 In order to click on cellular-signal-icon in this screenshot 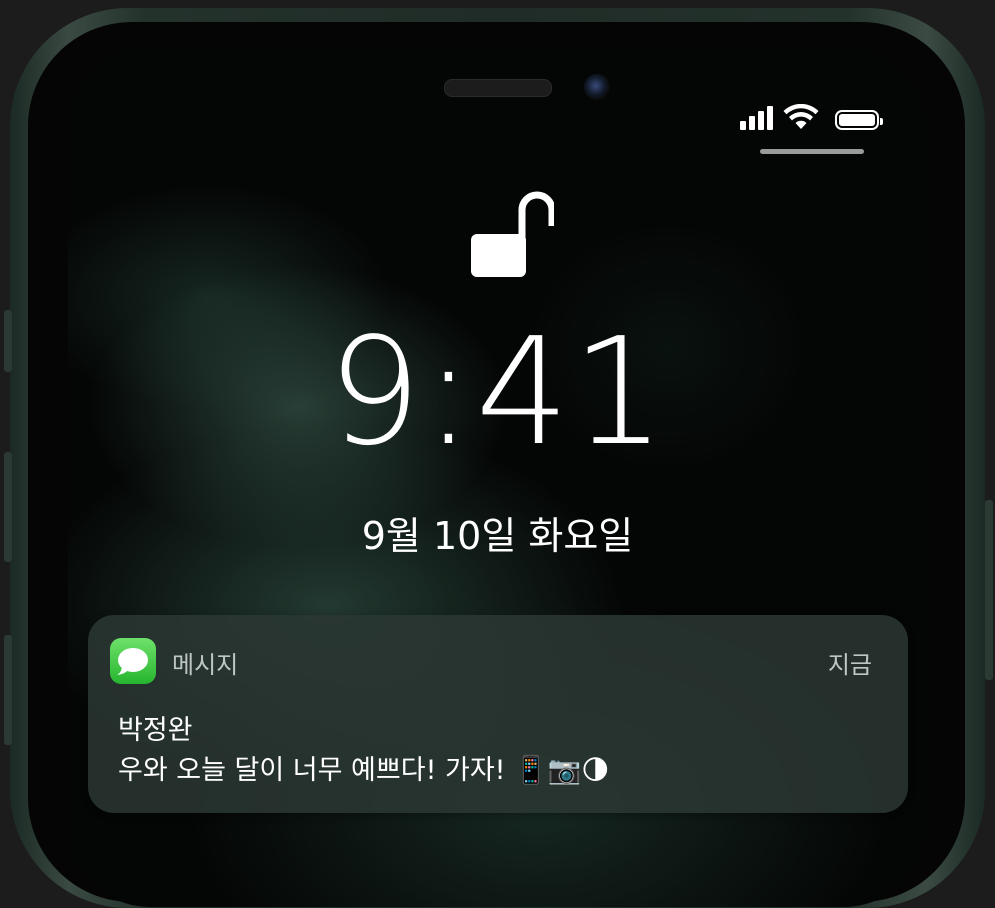, I will do `click(756, 117)`.